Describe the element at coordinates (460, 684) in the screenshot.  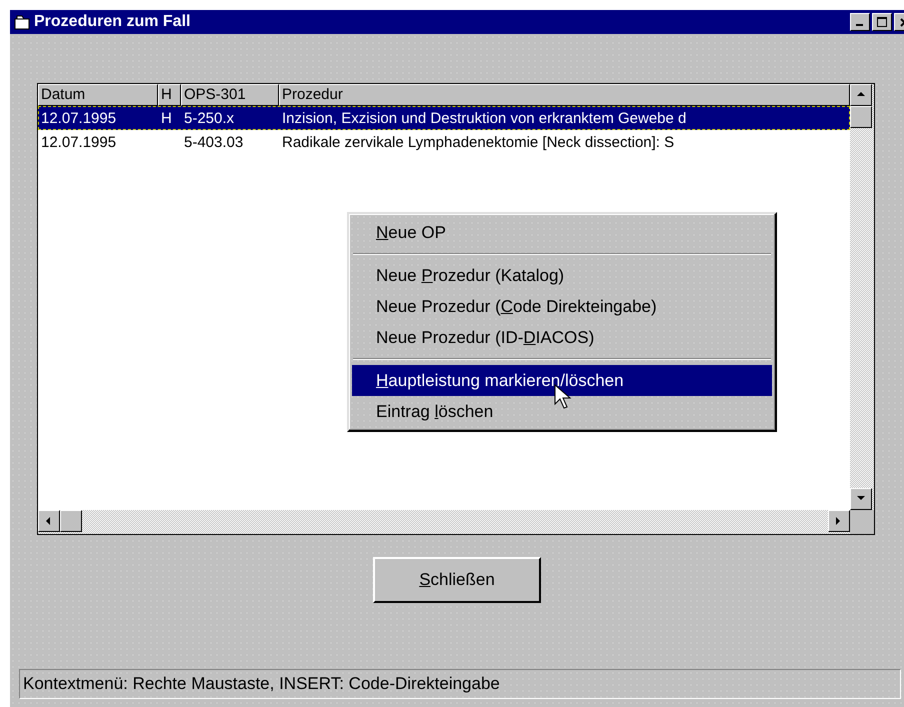
I see `status-bar: Kontextmenü: Rechte Maustaste, INSERT: Code-Direkteingabe` at that location.